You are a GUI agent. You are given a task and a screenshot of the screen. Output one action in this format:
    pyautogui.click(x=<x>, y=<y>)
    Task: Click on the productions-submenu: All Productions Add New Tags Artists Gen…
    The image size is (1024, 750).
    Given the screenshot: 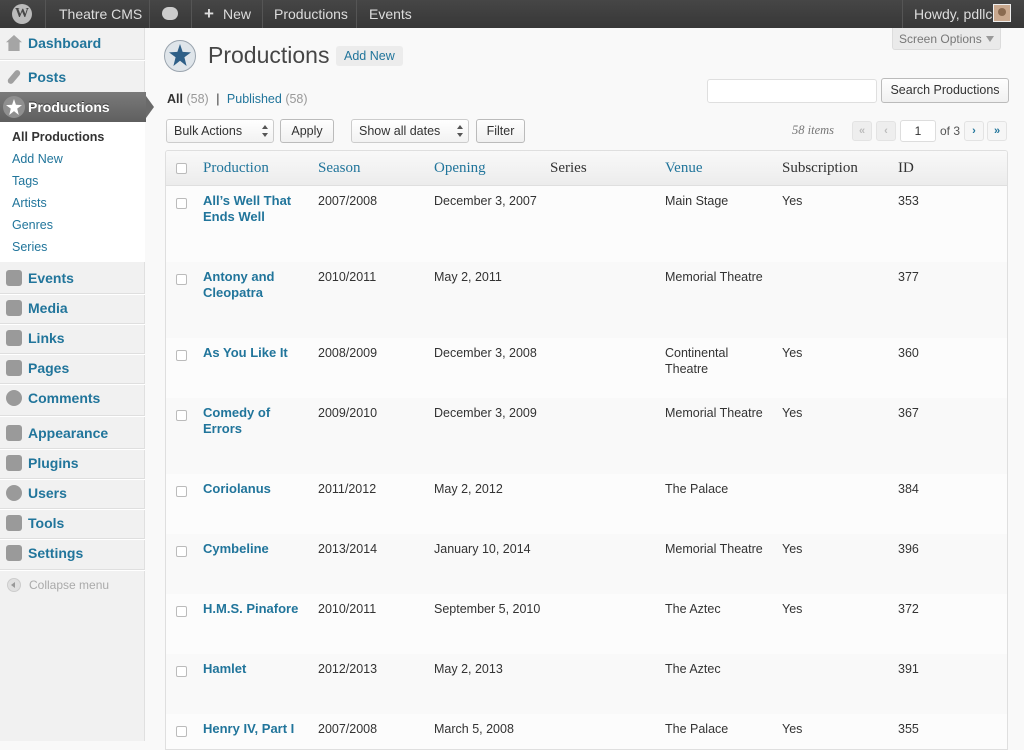 What is the action you would take?
    pyautogui.click(x=72, y=192)
    